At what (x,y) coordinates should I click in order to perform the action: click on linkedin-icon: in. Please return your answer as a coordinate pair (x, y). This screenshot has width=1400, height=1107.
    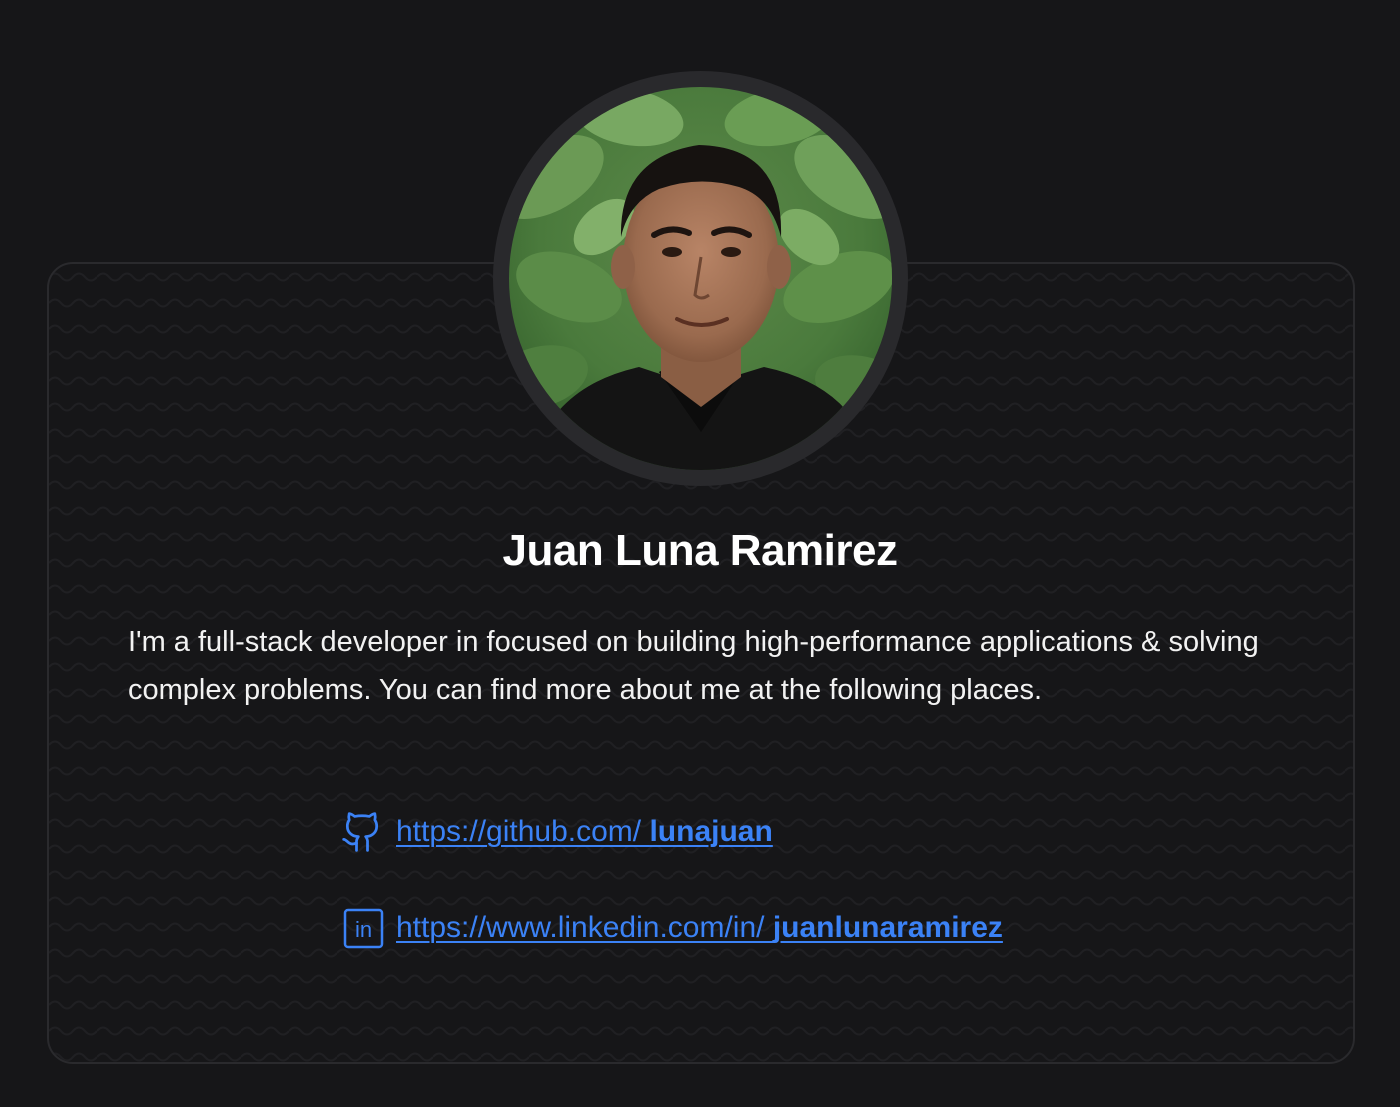
    Looking at the image, I should click on (363, 928).